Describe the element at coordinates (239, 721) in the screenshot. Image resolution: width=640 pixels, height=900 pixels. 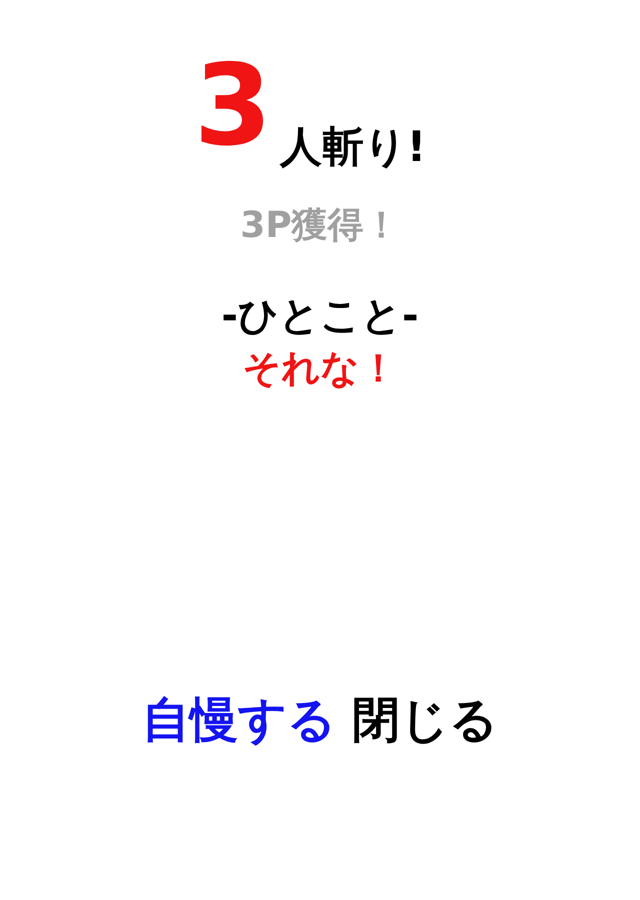
I see `share-button: 自慢する` at that location.